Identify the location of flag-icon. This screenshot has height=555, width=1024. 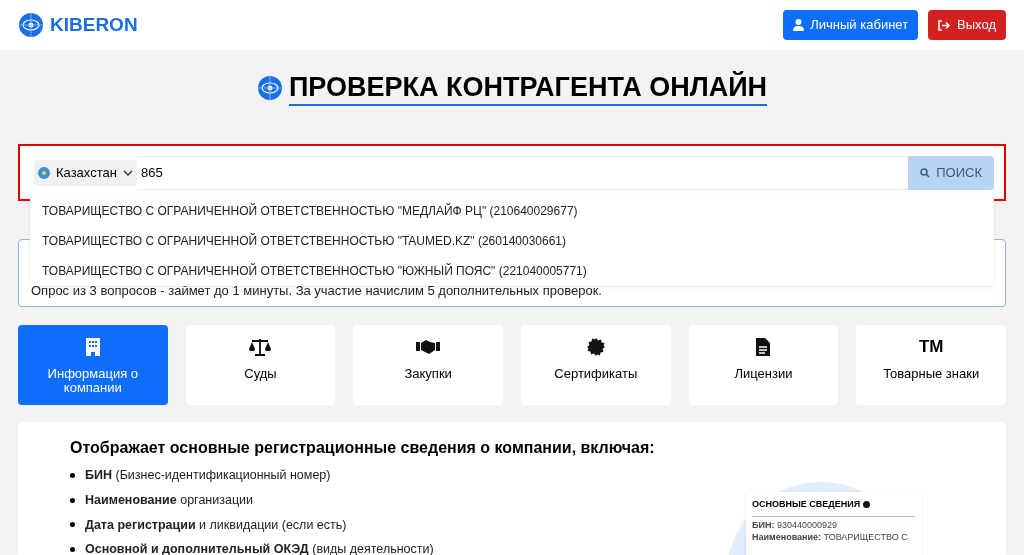
(44, 172).